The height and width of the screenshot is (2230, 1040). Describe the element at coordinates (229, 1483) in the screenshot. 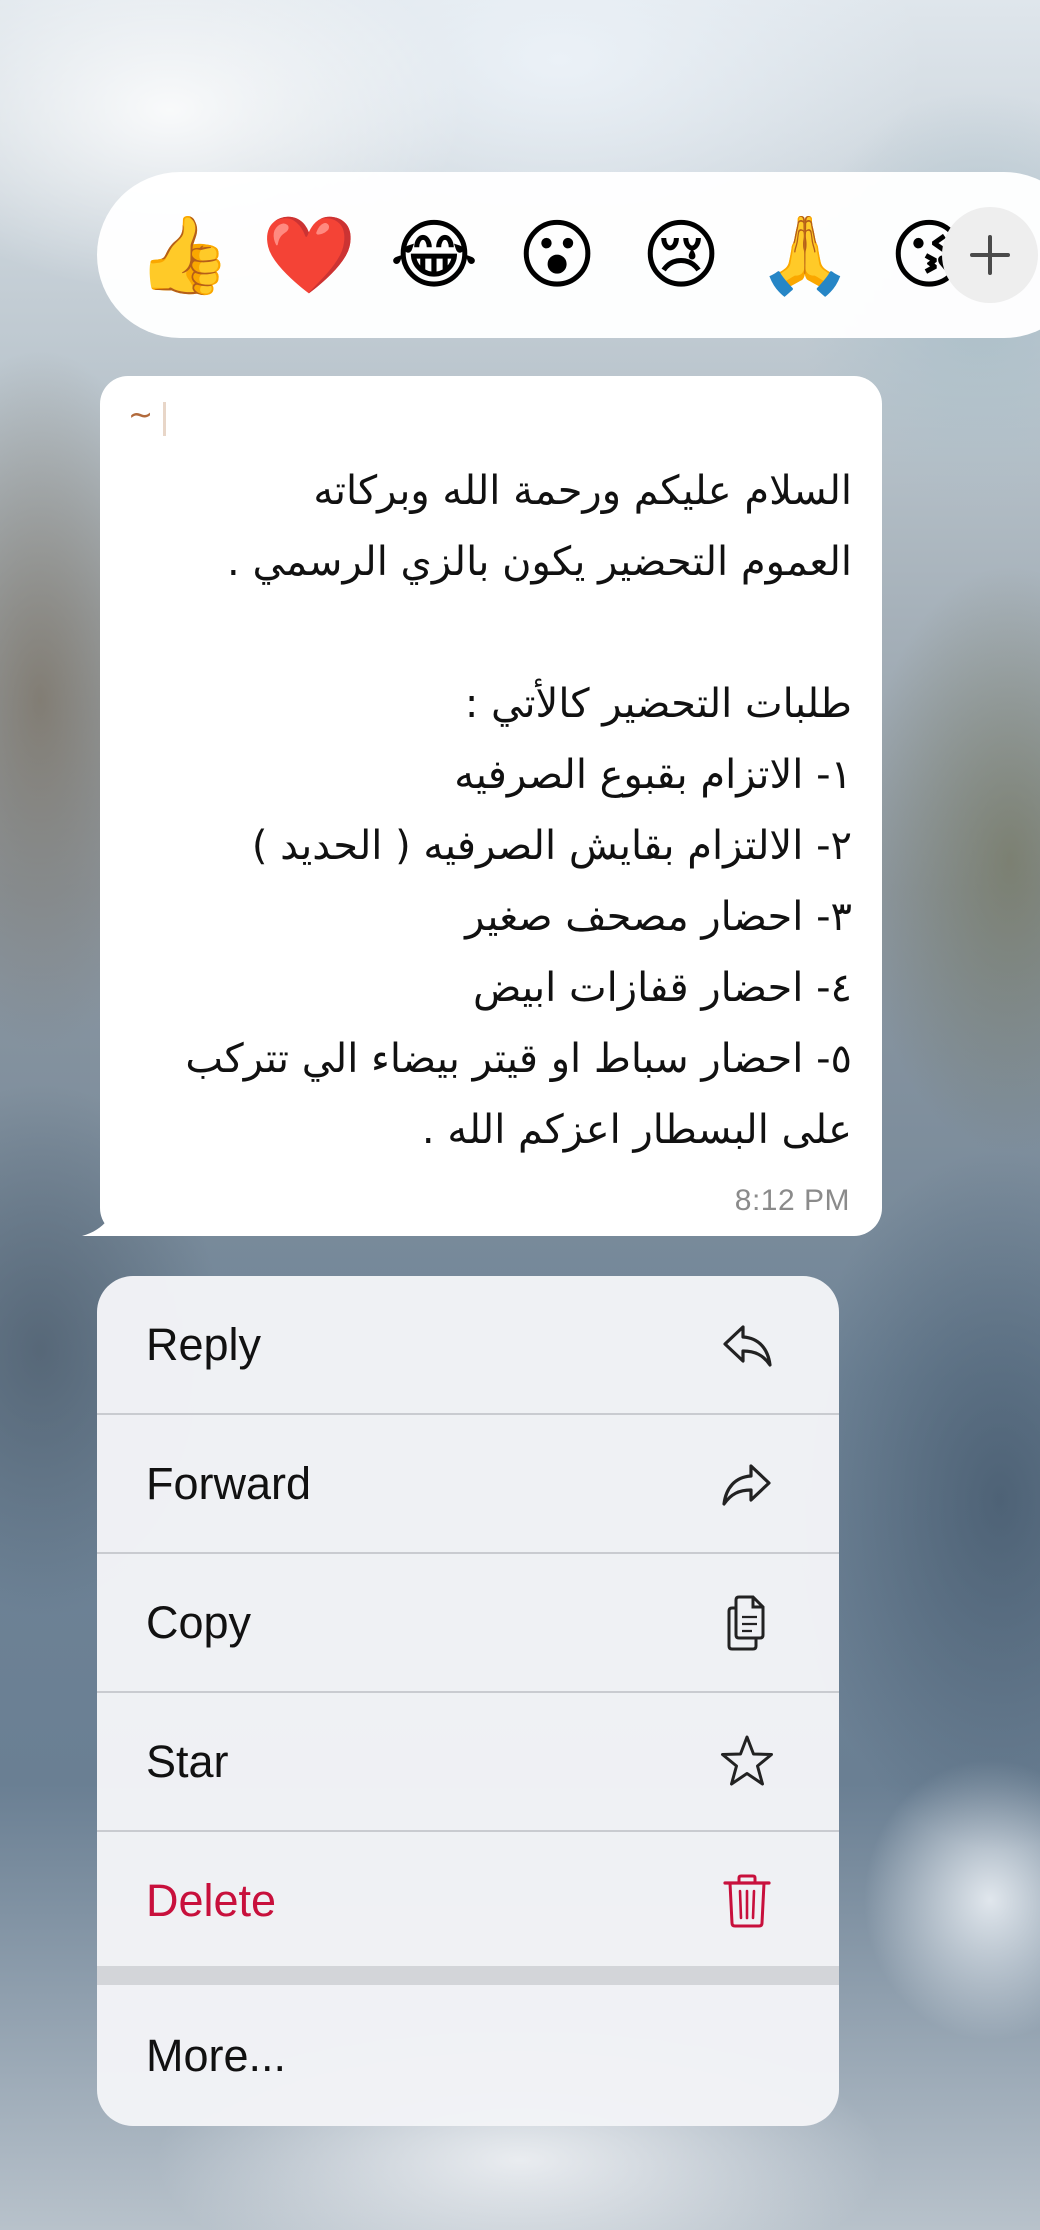

I see `forward-label: Forward` at that location.